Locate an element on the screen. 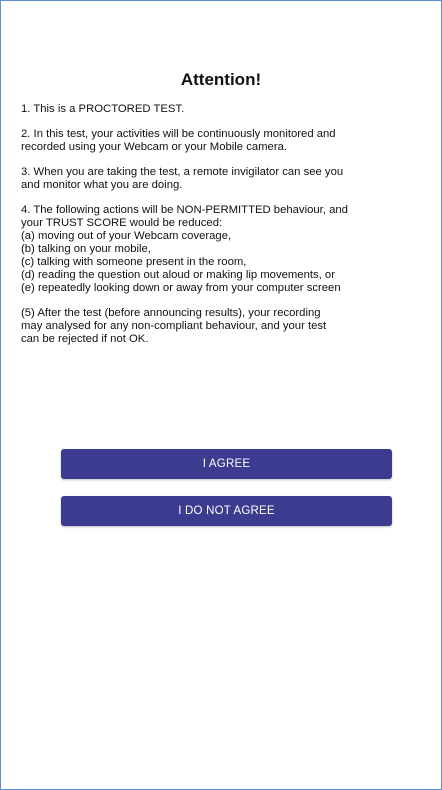 The image size is (442, 790). paragraph-line: and monitor what you are doing. is located at coordinates (102, 185).